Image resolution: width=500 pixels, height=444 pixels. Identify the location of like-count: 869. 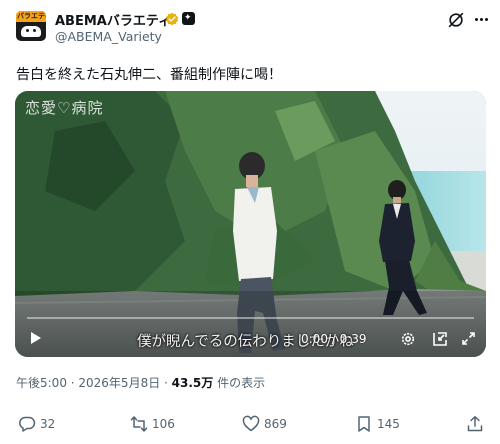
(275, 424).